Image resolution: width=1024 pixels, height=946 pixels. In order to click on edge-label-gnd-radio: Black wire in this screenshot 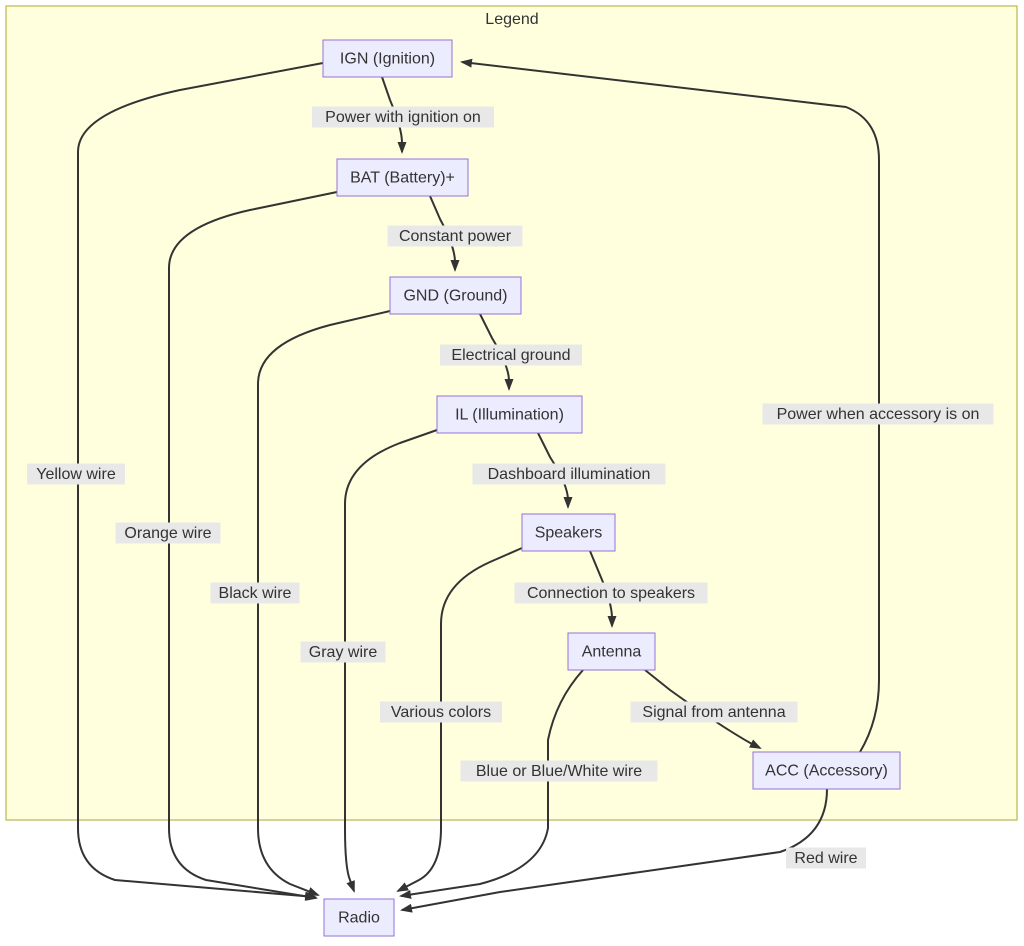, I will do `click(255, 593)`.